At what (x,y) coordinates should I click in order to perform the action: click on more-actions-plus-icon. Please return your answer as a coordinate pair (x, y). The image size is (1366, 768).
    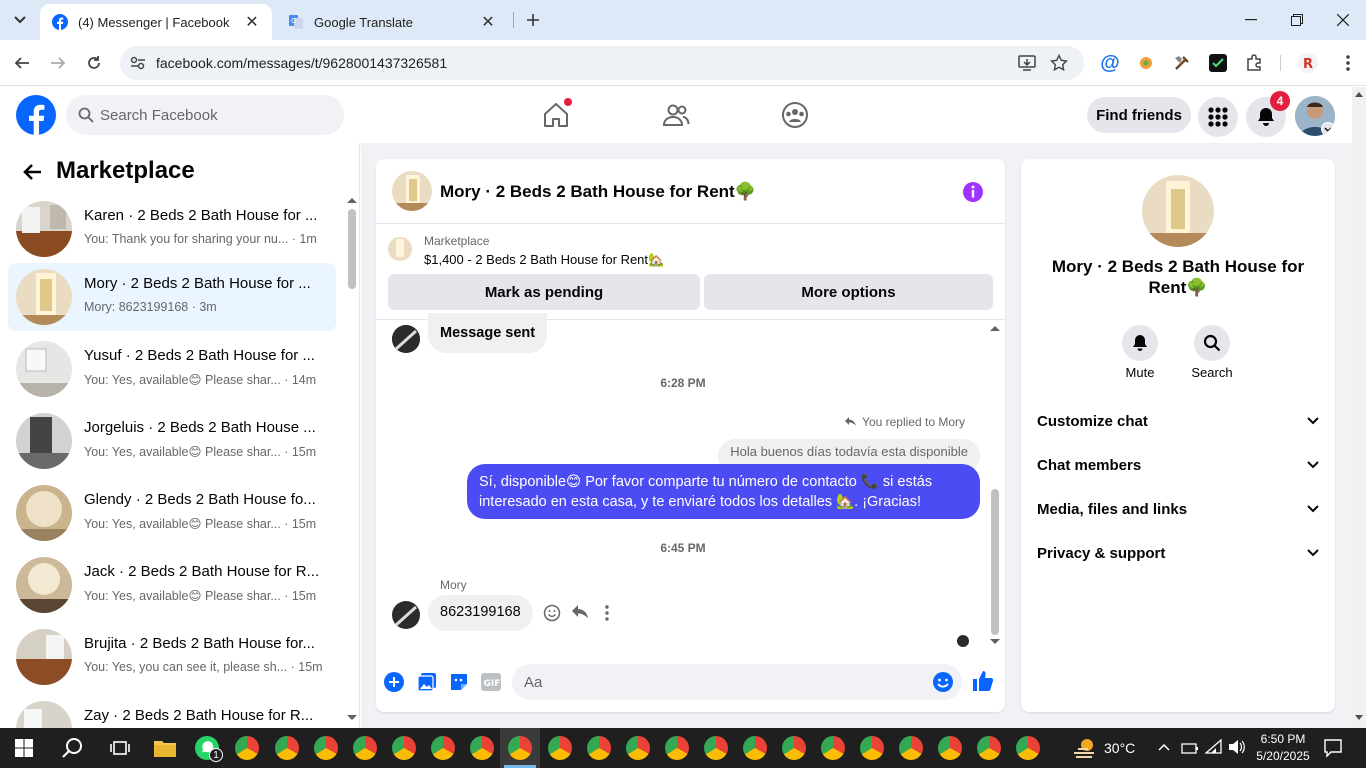
    Looking at the image, I should click on (394, 682).